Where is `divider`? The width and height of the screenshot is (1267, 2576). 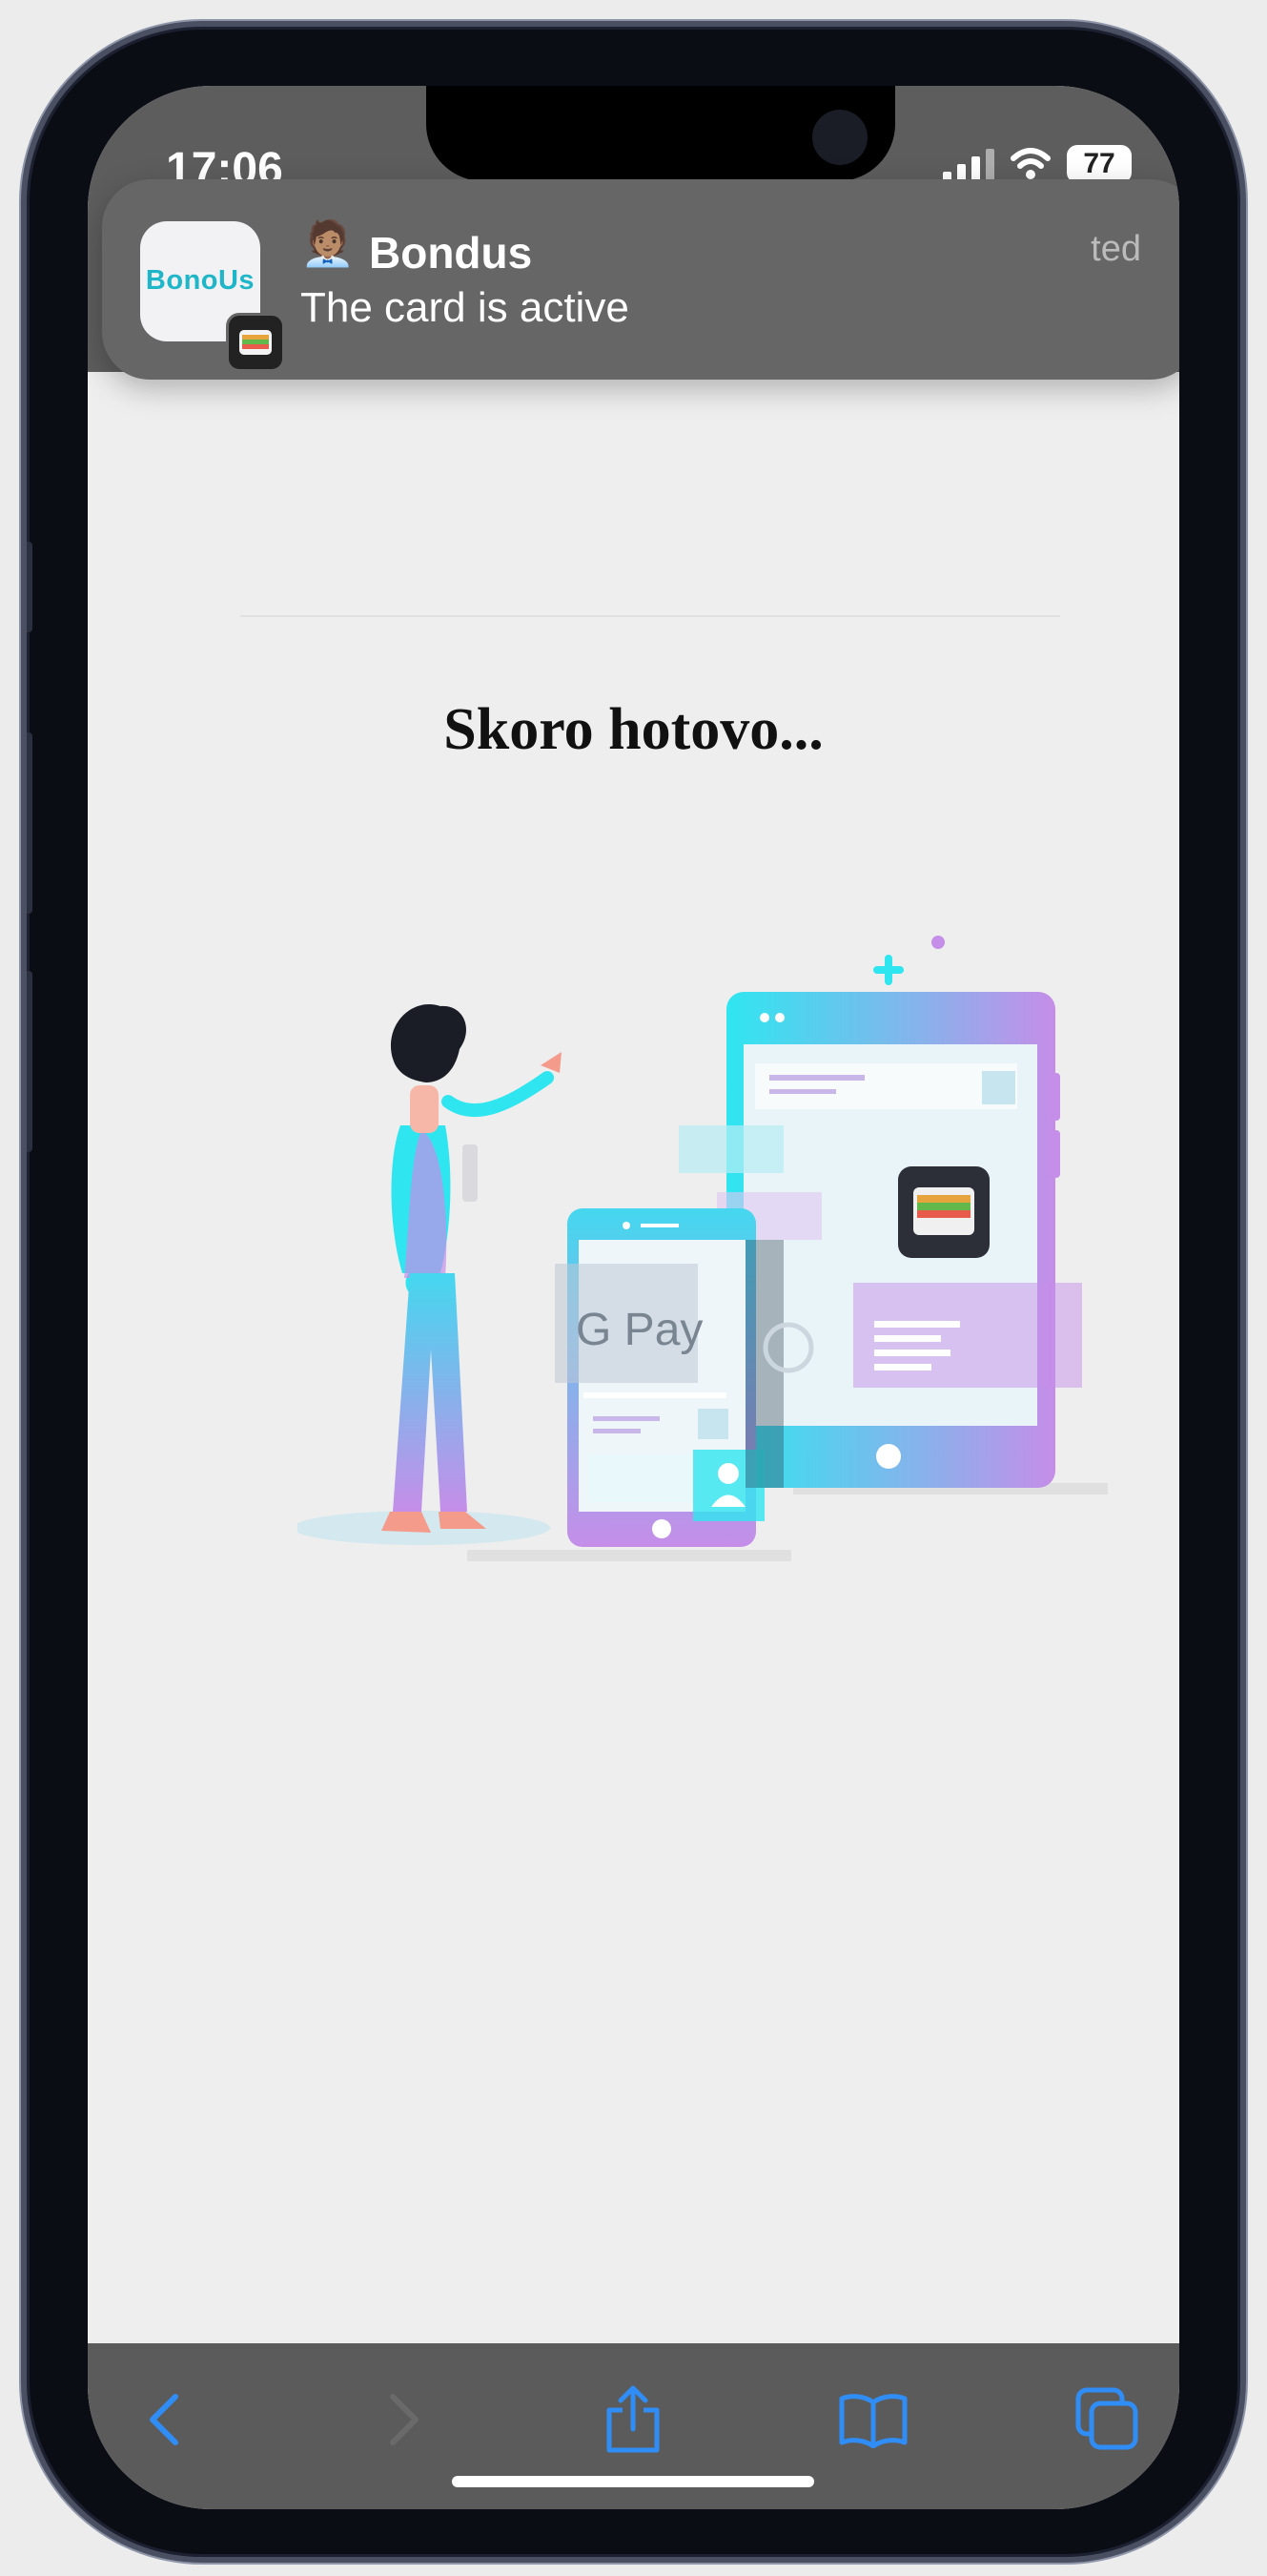 divider is located at coordinates (650, 616).